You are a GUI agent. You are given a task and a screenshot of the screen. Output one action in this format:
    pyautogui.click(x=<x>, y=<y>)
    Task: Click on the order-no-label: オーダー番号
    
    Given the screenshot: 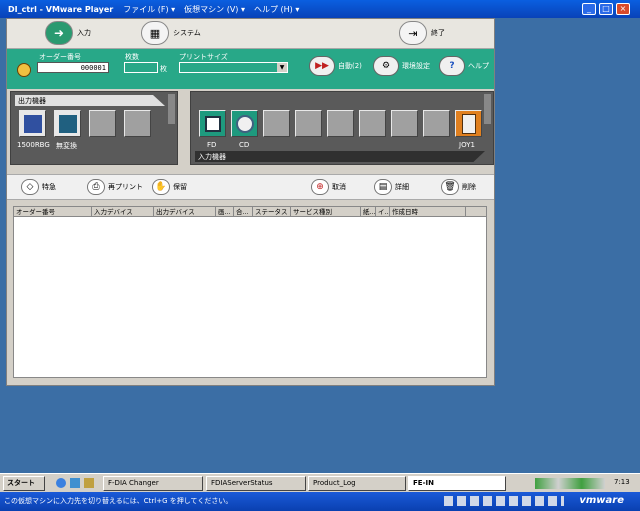 What is the action you would take?
    pyautogui.click(x=60, y=57)
    